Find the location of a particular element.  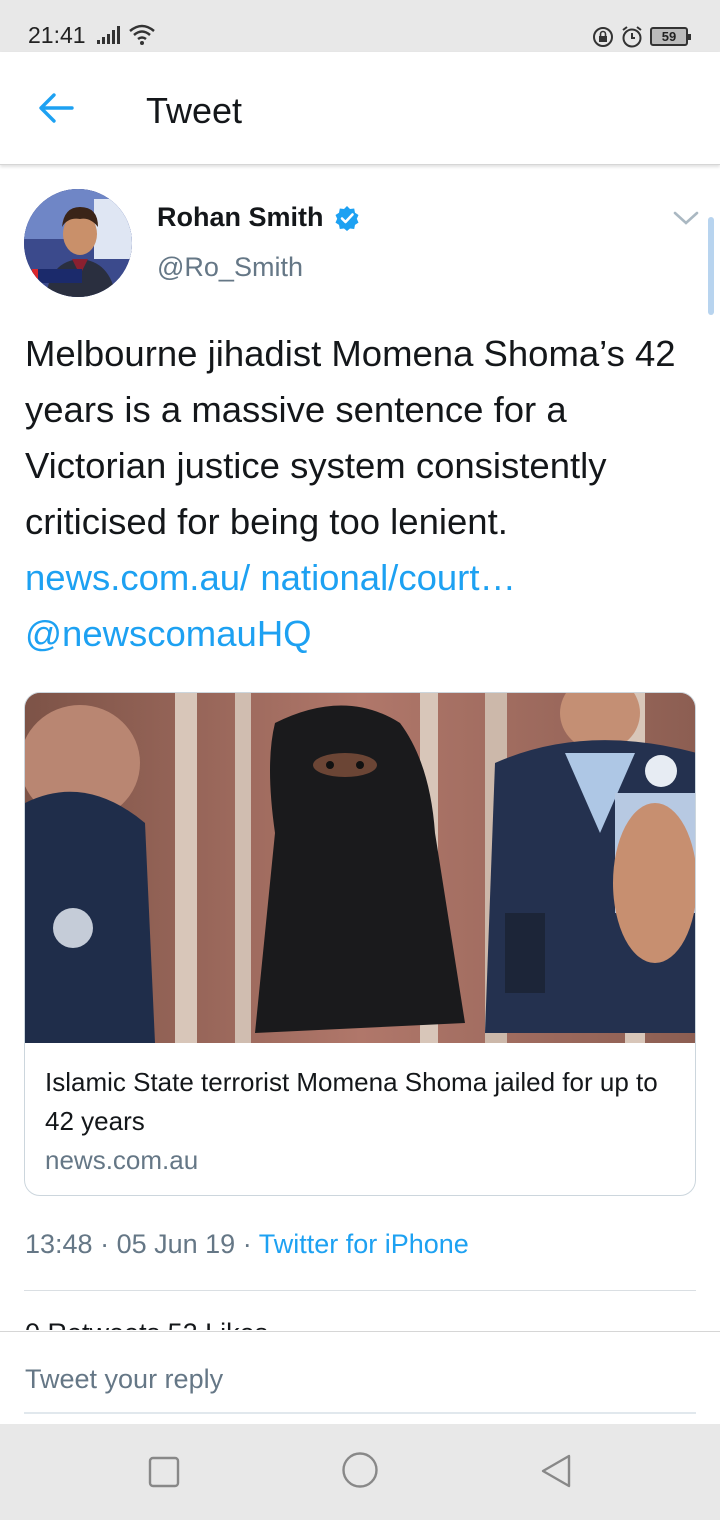

chevron-down-icon is located at coordinates (686, 218).